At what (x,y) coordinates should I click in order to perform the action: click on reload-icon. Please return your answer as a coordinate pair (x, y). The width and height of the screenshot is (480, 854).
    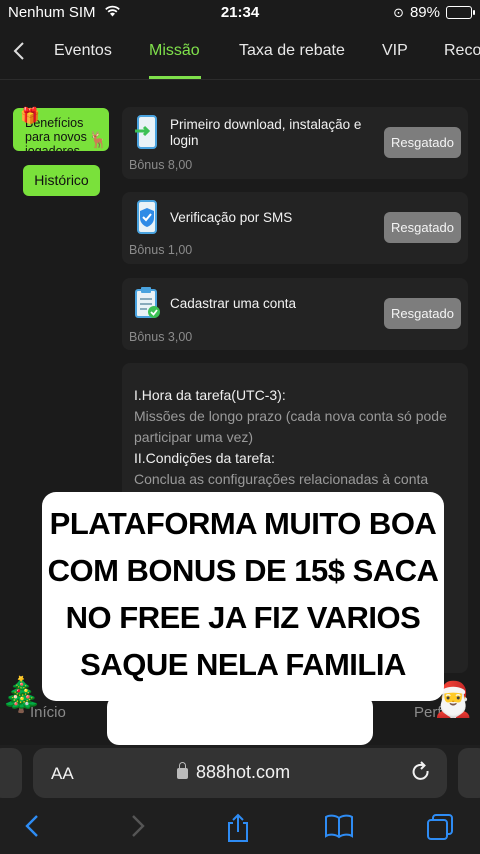
    Looking at the image, I should click on (421, 775).